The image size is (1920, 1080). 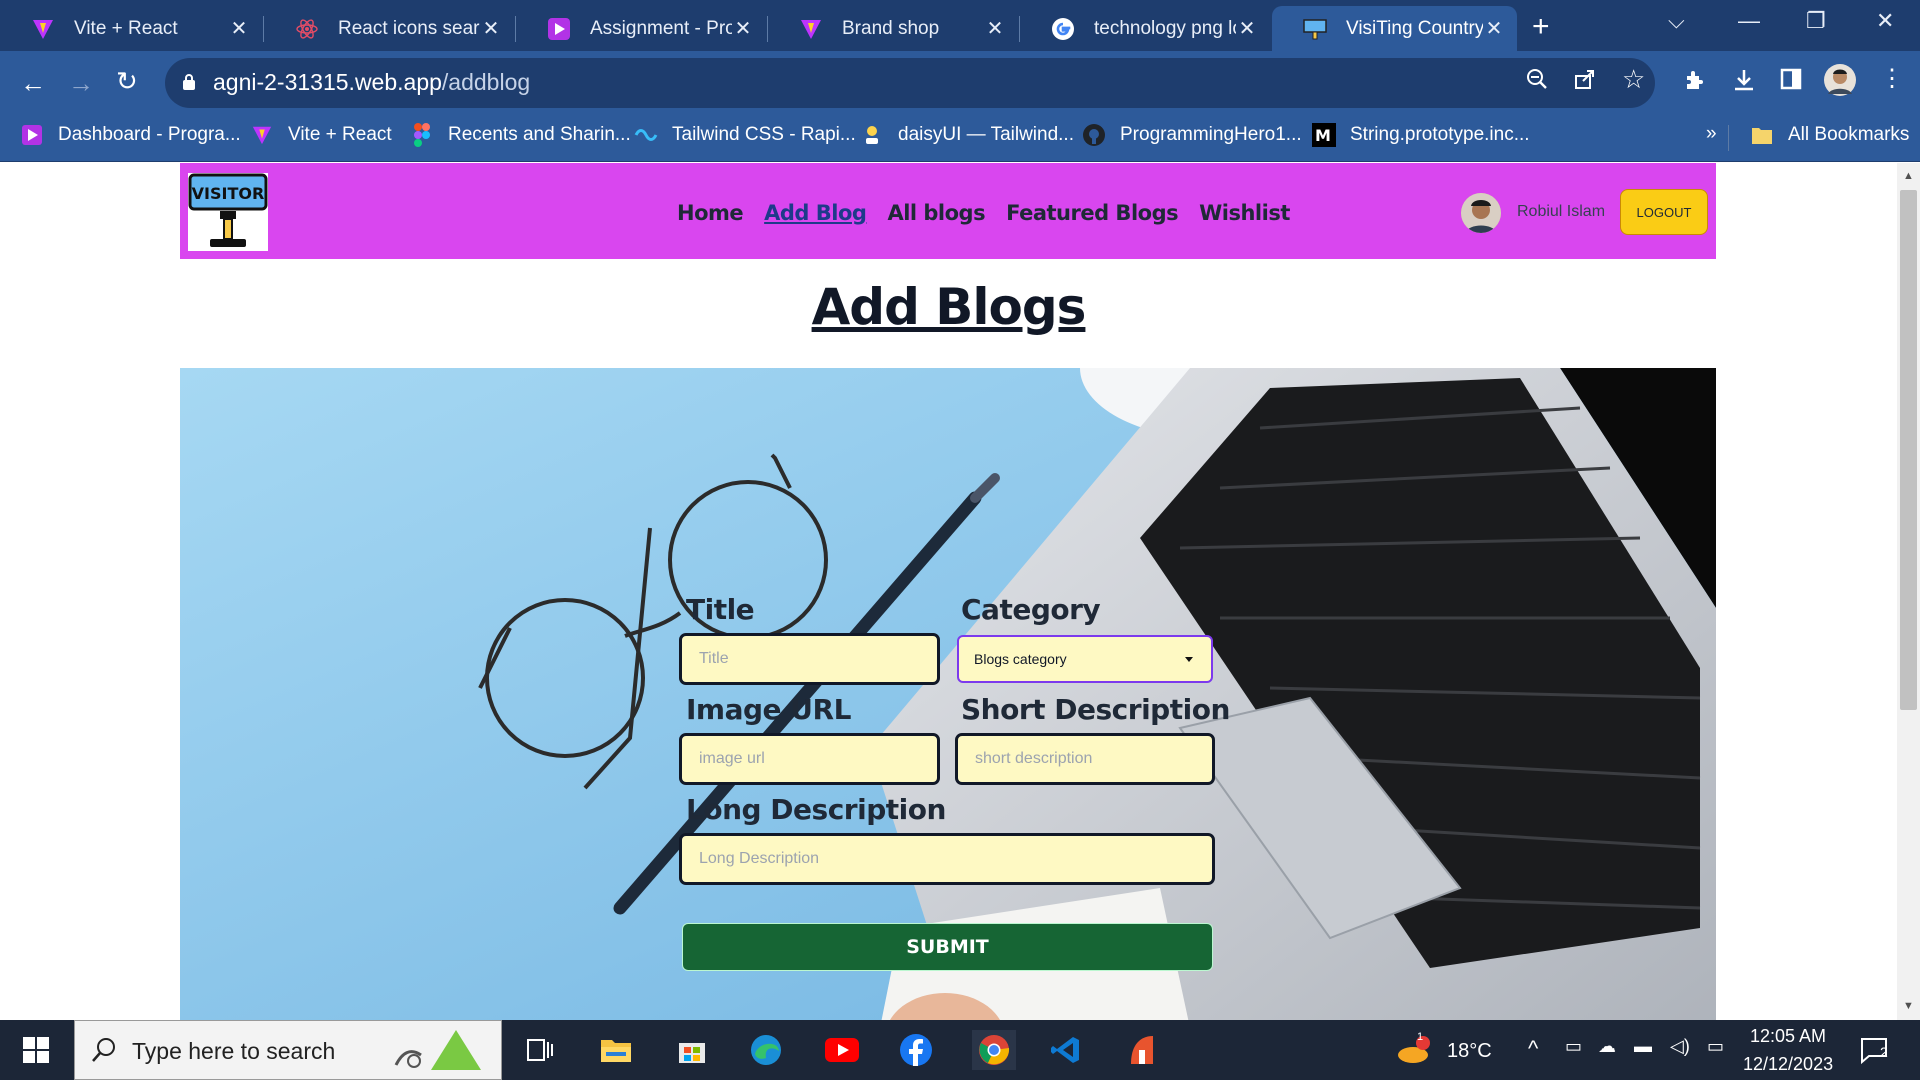 I want to click on battery-icon: ▬, so click(x=1643, y=1046).